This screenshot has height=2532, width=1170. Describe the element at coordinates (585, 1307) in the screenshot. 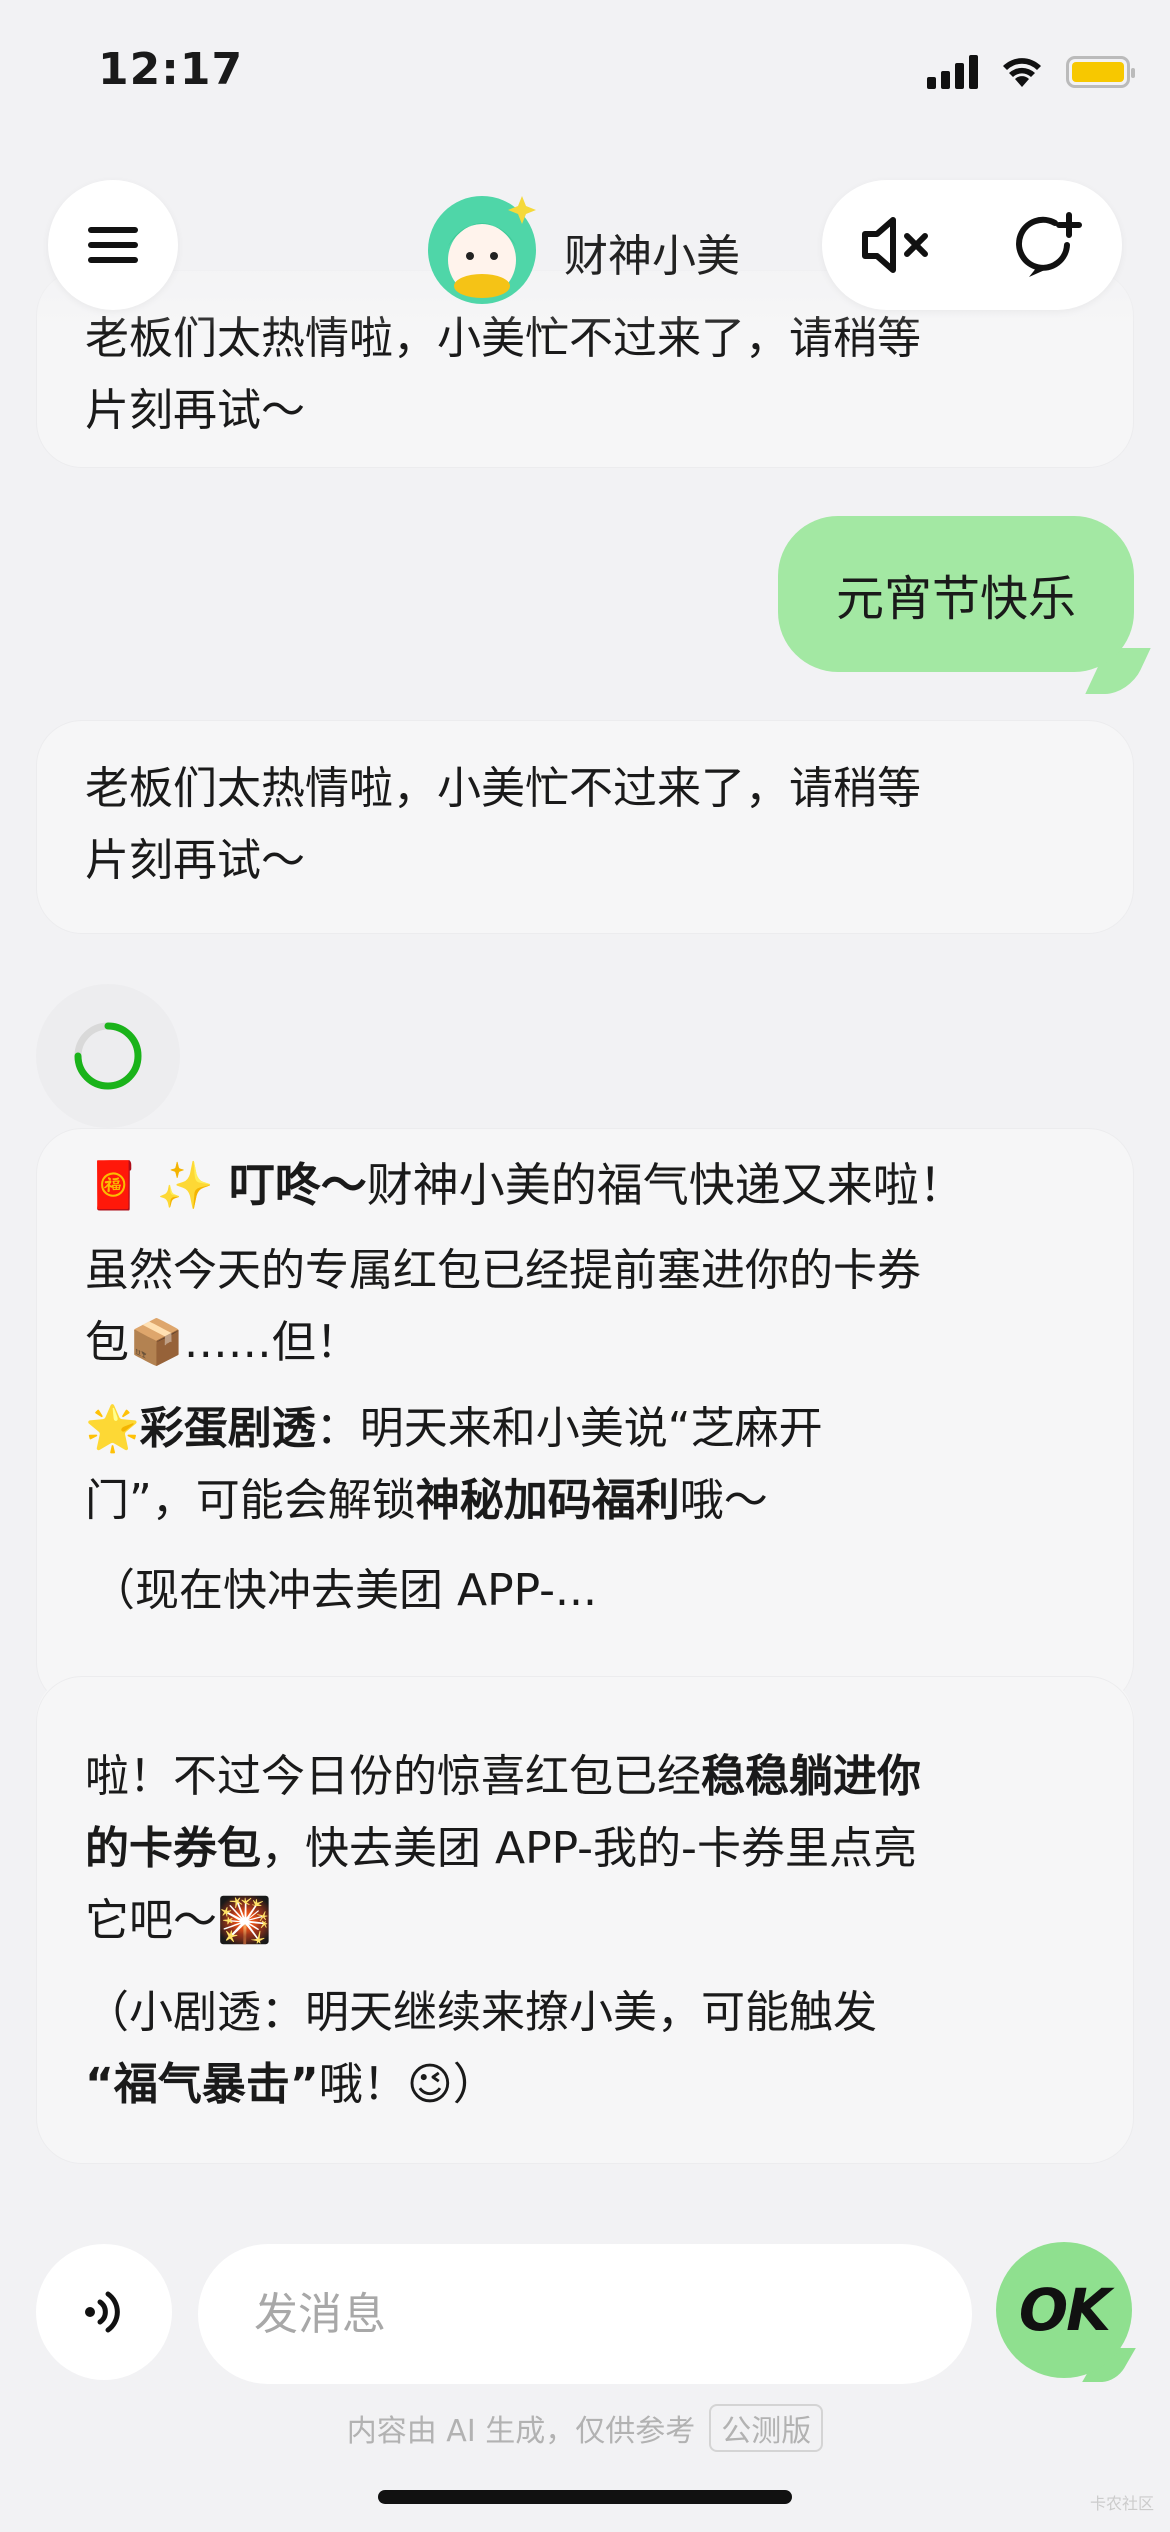

I see `card-paragraph: 虽然今天的专属红包已经提前塞进你的卡券 包📦……但！` at that location.